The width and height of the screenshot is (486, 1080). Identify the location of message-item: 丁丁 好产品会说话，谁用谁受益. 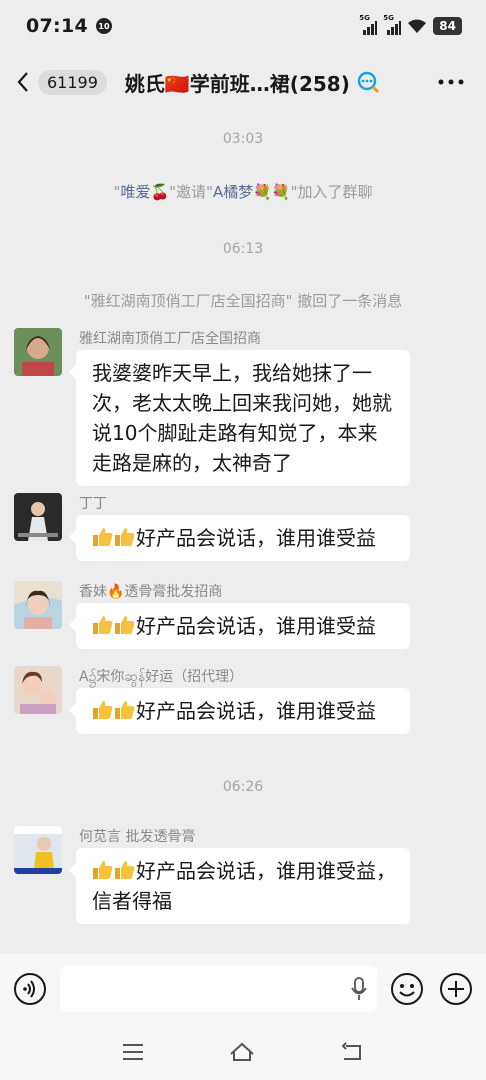
(244, 533).